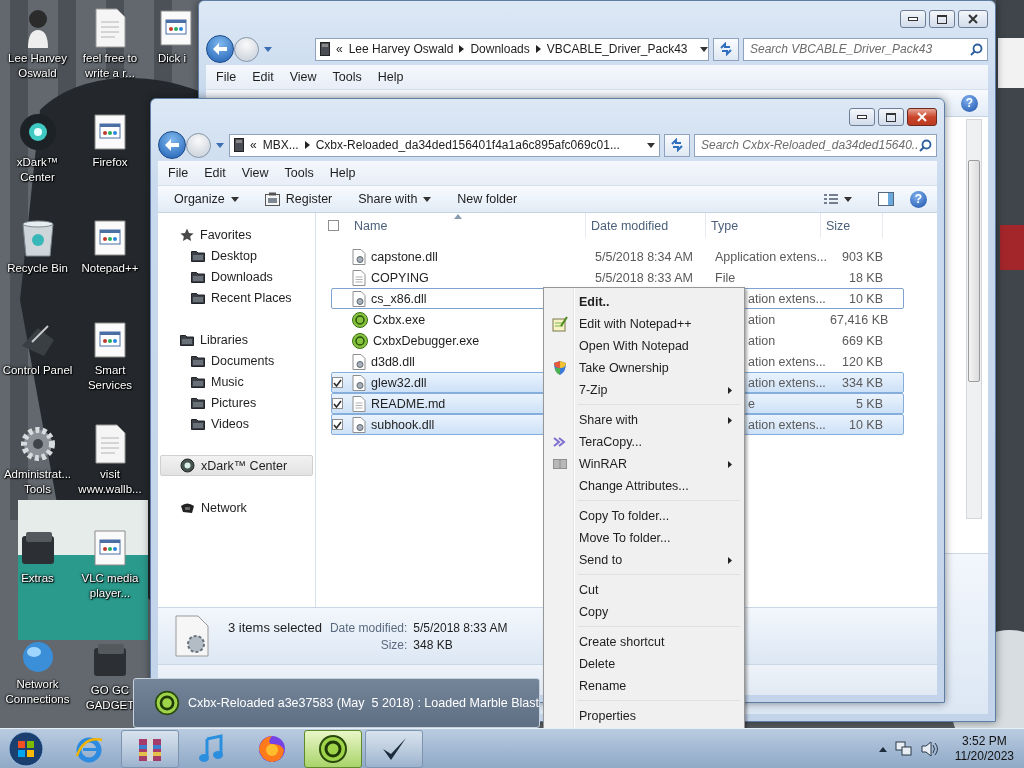 The width and height of the screenshot is (1024, 768). Describe the element at coordinates (110, 141) in the screenshot. I see `desktop-shortcut: Firefox` at that location.